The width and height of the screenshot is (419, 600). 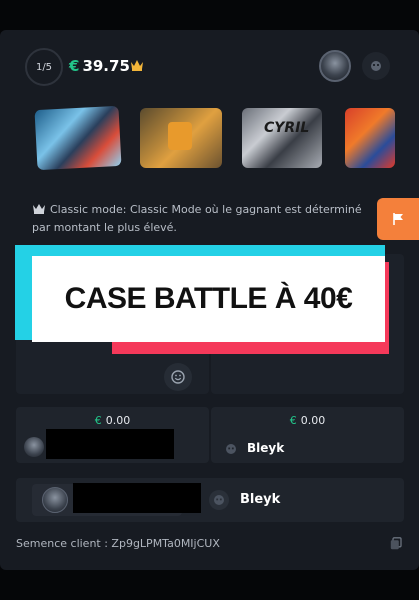 I want to click on smiley-icon, so click(x=178, y=377).